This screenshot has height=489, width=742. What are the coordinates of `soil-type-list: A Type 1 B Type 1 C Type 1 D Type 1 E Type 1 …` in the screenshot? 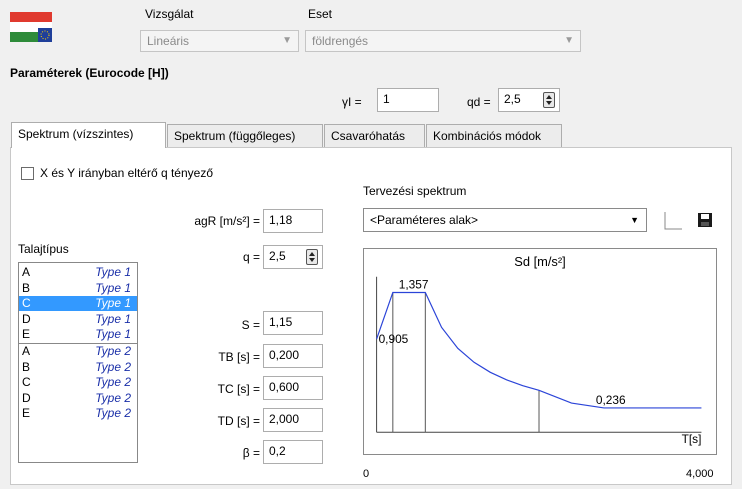 It's located at (78, 362).